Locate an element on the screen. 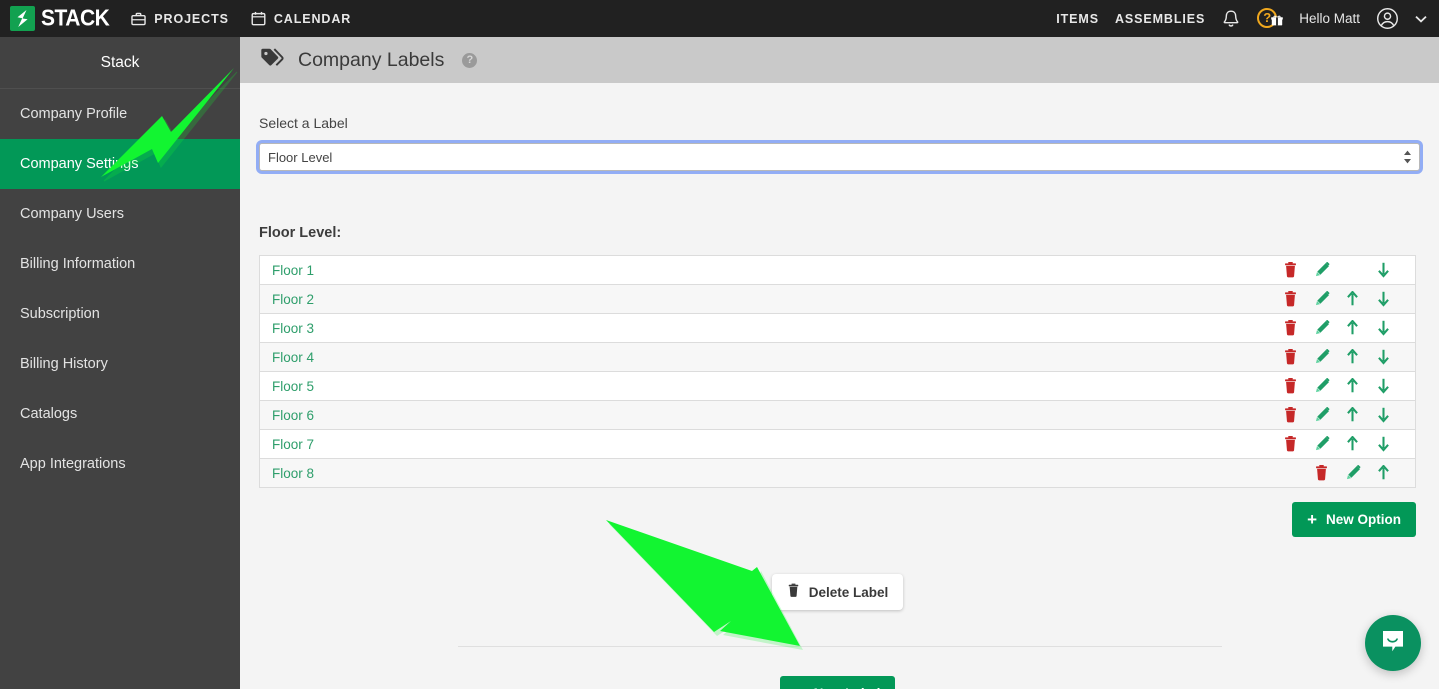  notification-bell-icon is located at coordinates (1231, 19).